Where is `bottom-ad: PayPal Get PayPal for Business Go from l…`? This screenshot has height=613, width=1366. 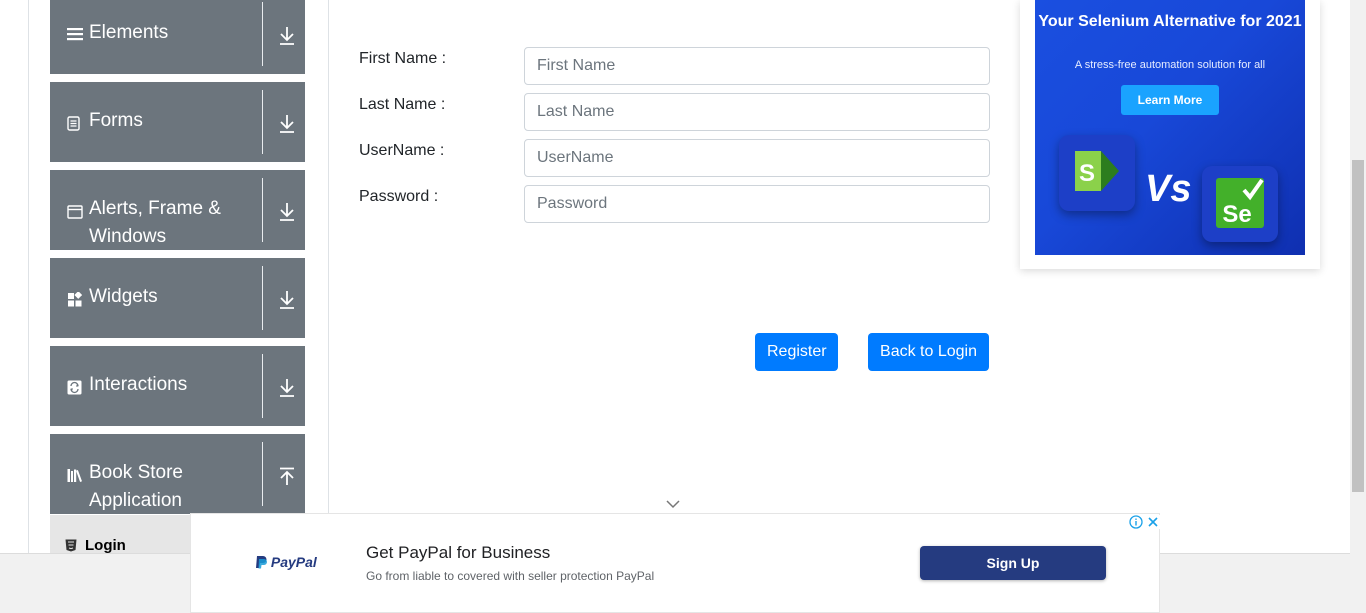
bottom-ad: PayPal Get PayPal for Business Go from l… is located at coordinates (675, 563).